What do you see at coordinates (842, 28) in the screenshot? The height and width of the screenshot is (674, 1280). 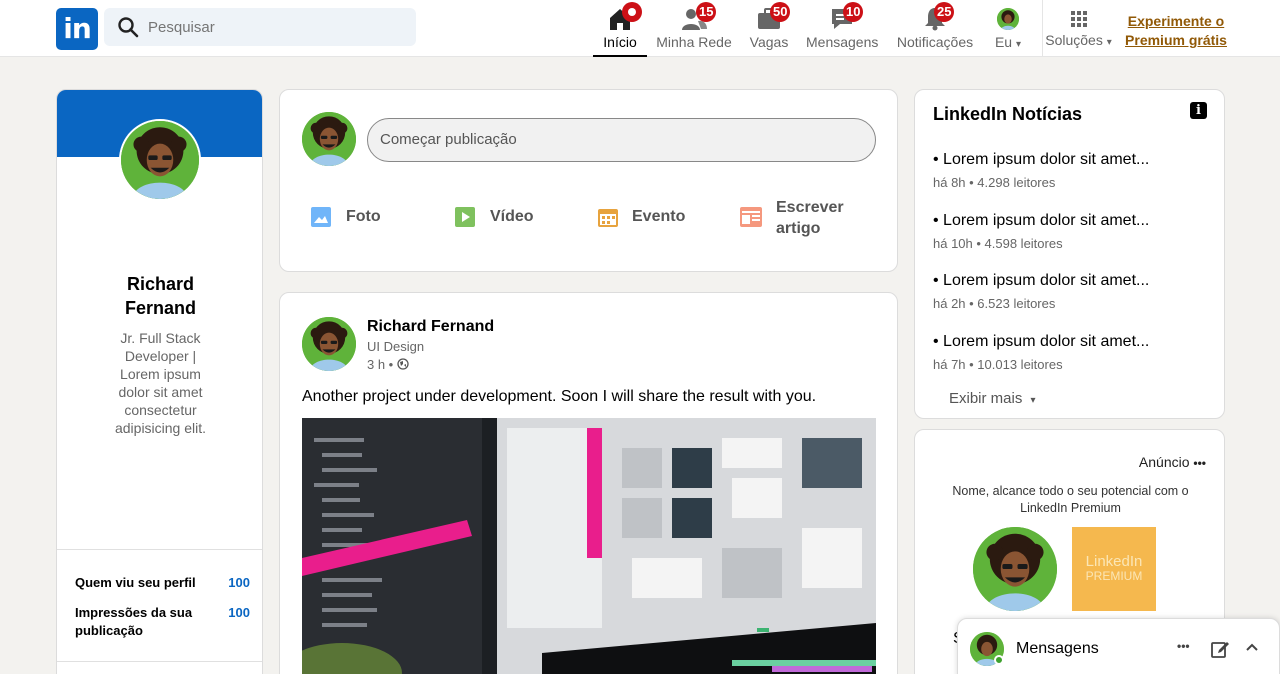 I see `nav-messaging: 10 Mensagens` at bounding box center [842, 28].